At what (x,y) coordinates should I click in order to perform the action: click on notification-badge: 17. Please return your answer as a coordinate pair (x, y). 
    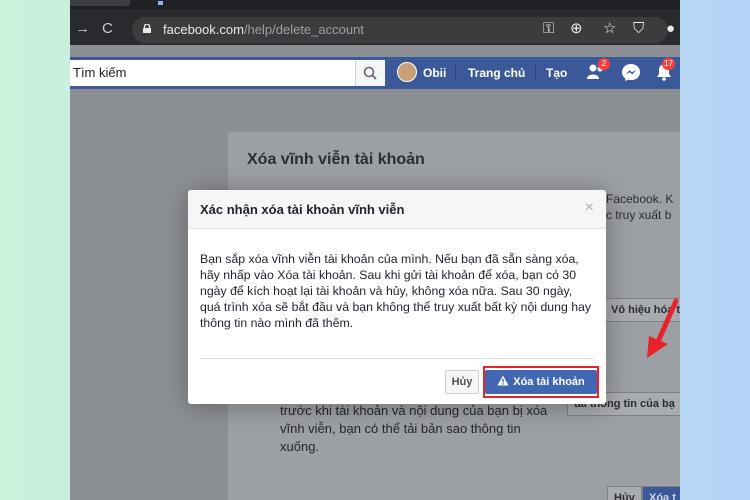
    Looking at the image, I should click on (668, 64).